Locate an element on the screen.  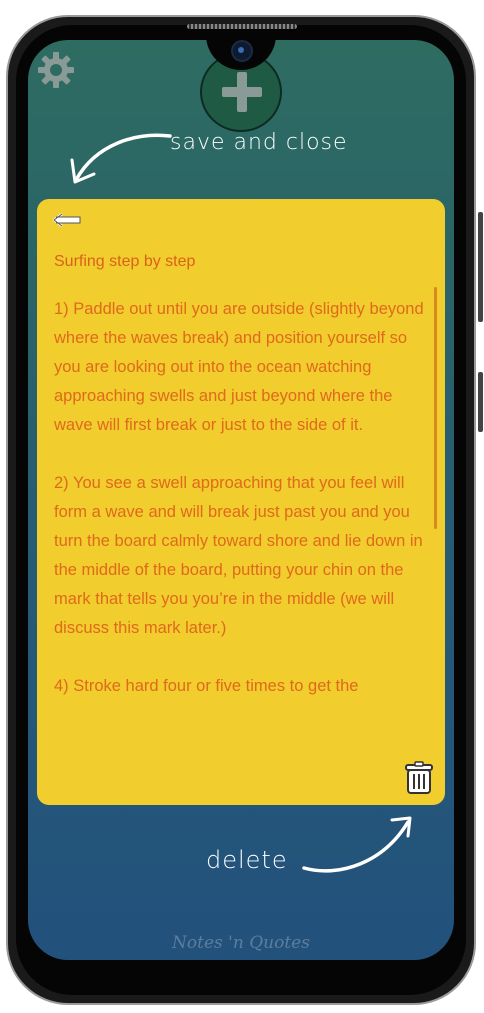
delete-hint-arrow is located at coordinates (357, 844).